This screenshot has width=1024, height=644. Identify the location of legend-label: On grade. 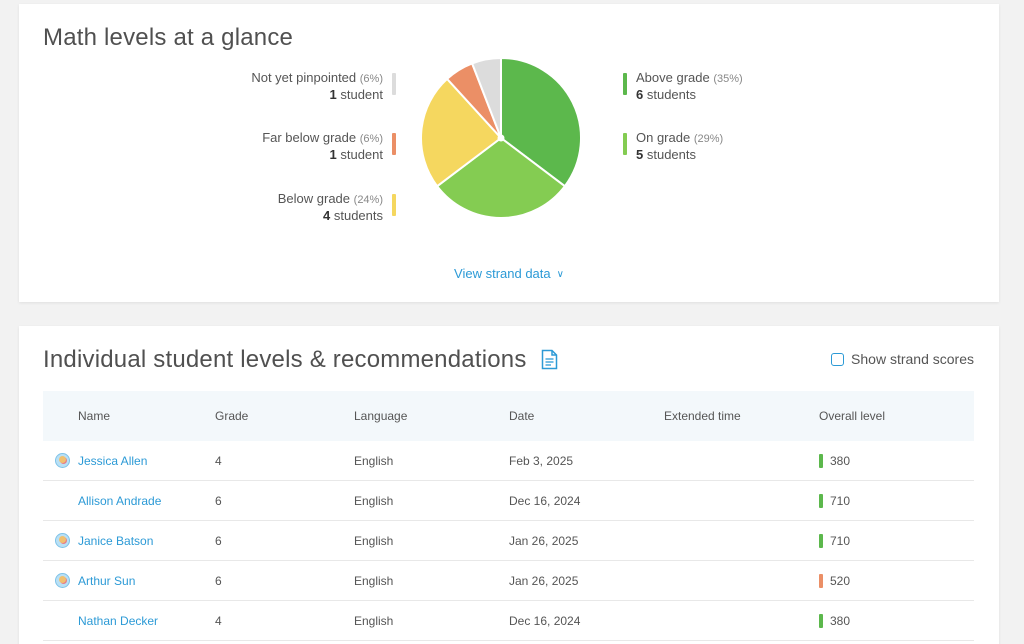
(663, 137).